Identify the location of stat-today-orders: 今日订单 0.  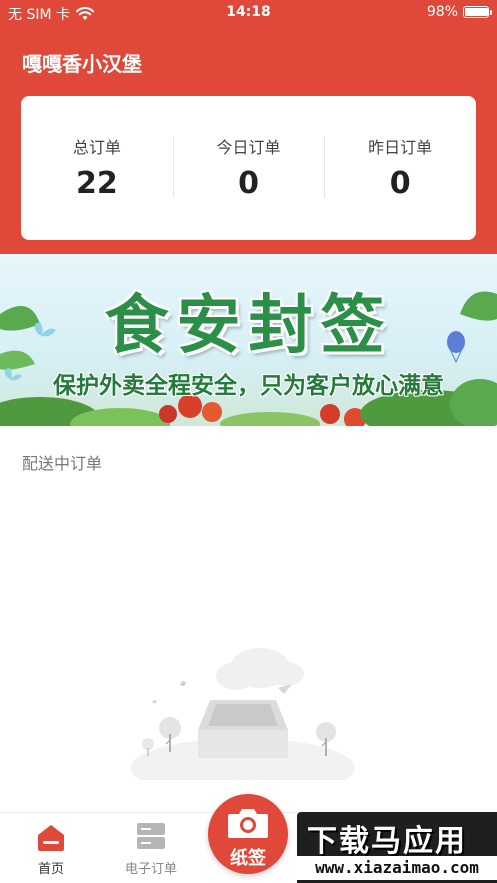
(248, 168).